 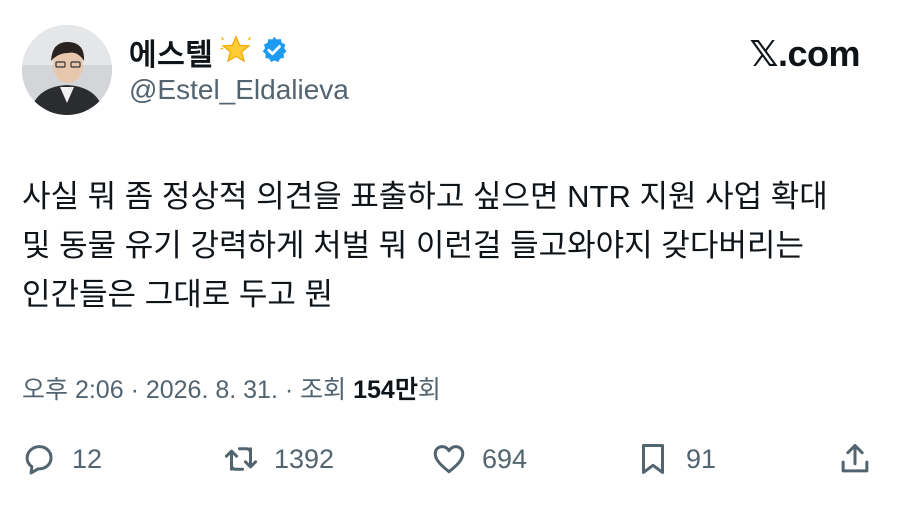 I want to click on reply-count: 12, so click(x=87, y=458).